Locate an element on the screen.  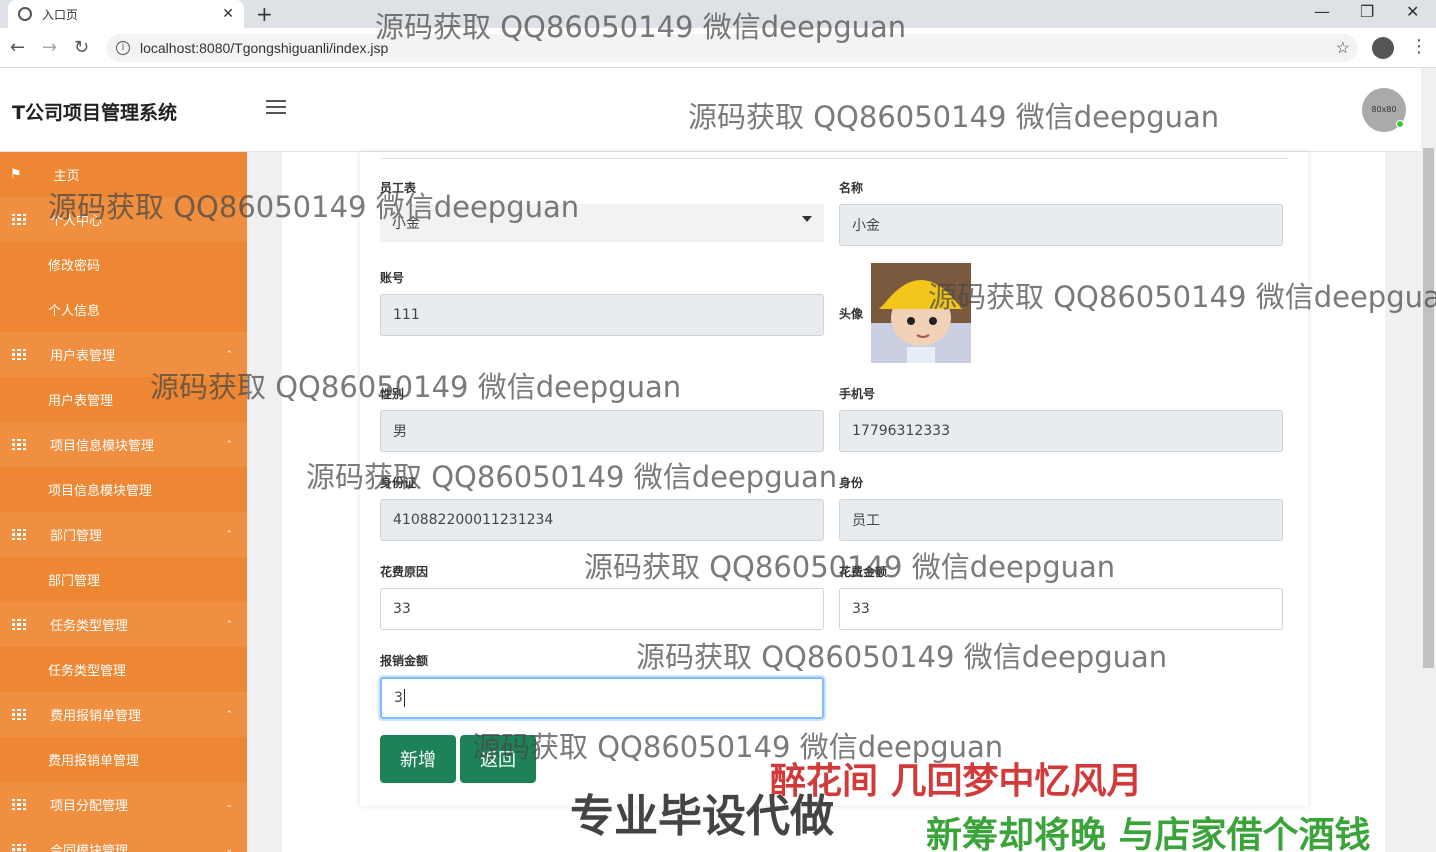
sidebar-item: 项目信息模块管理 is located at coordinates (123, 489).